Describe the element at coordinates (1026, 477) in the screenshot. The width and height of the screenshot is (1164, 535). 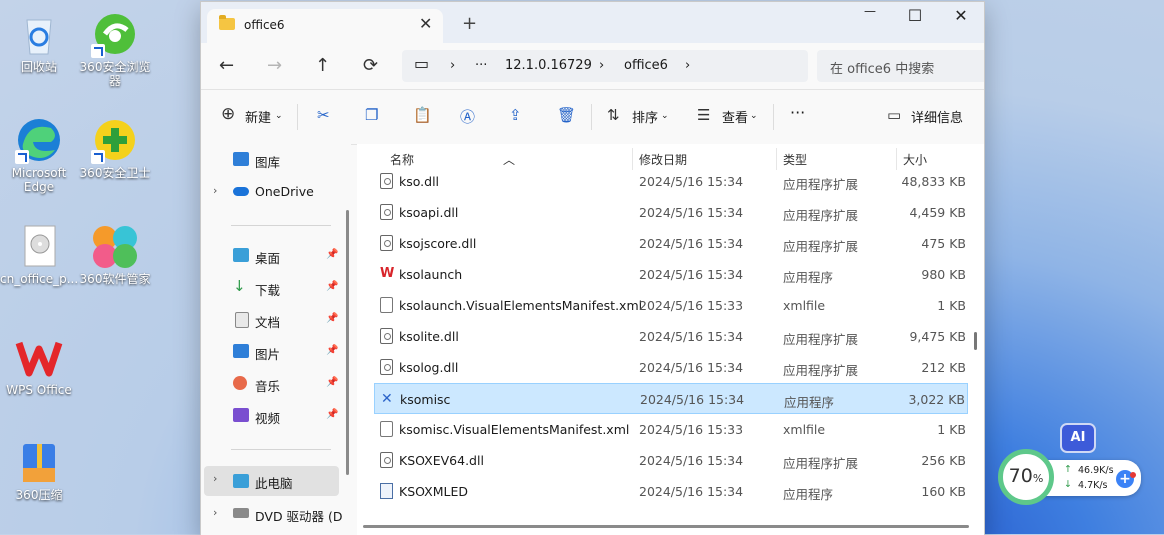
I see `memory-usage-ring: 70%` at that location.